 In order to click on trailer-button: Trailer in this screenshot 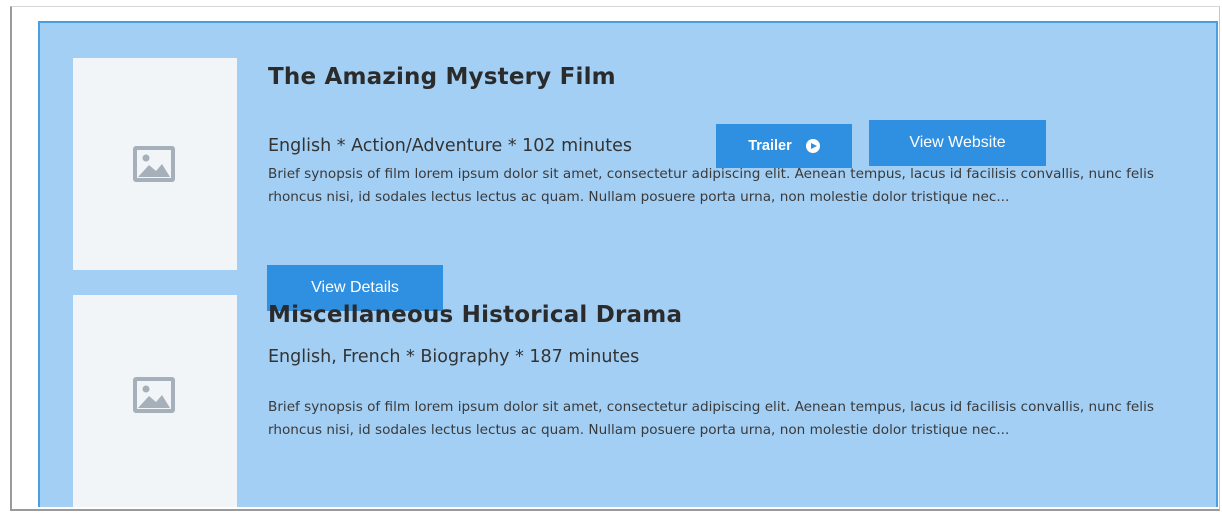, I will do `click(784, 146)`.